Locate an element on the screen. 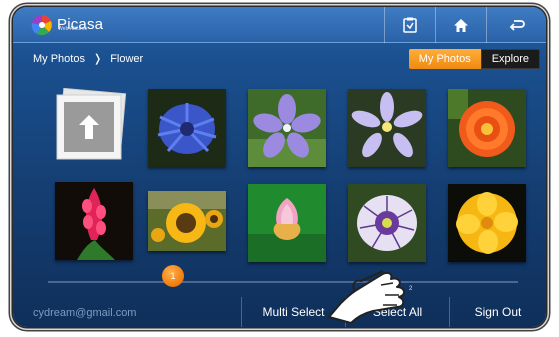 This screenshot has width=559, height=337. clipboard-button is located at coordinates (409, 25).